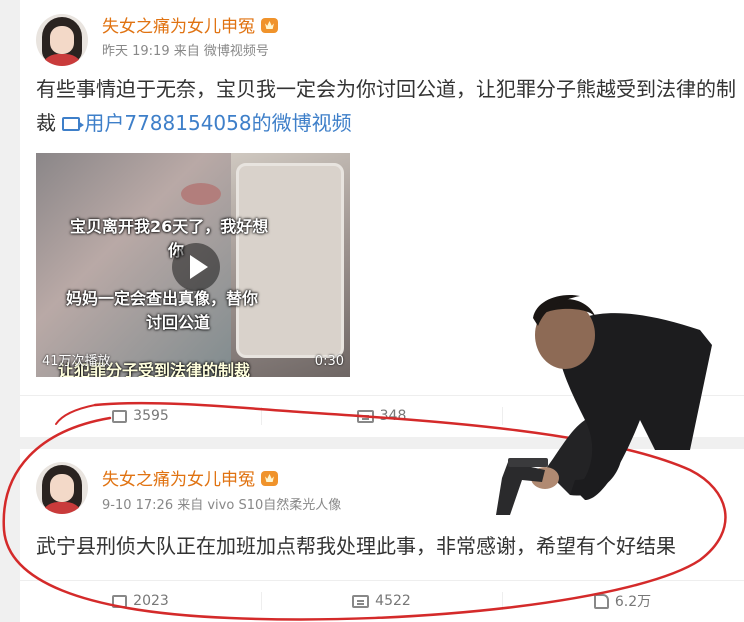 The image size is (744, 622). Describe the element at coordinates (151, 601) in the screenshot. I see `repost-count: 2023` at that location.